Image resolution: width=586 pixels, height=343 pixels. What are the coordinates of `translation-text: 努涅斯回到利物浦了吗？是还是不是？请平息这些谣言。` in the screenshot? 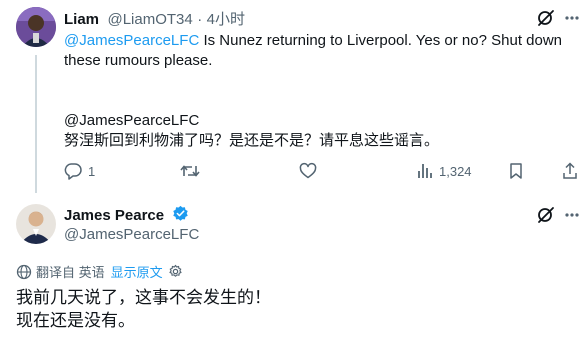 It's located at (252, 140).